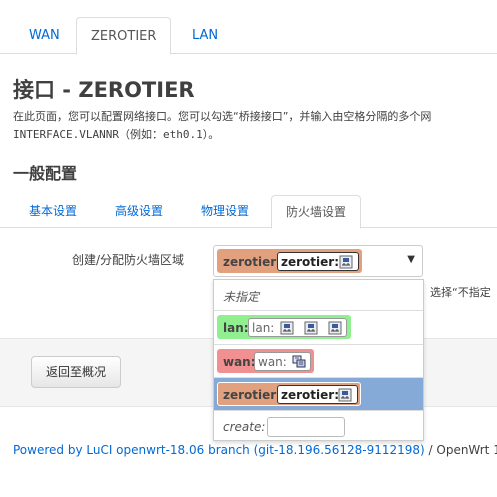  Describe the element at coordinates (297, 327) in the screenshot. I see `zone-interface: lan:` at that location.